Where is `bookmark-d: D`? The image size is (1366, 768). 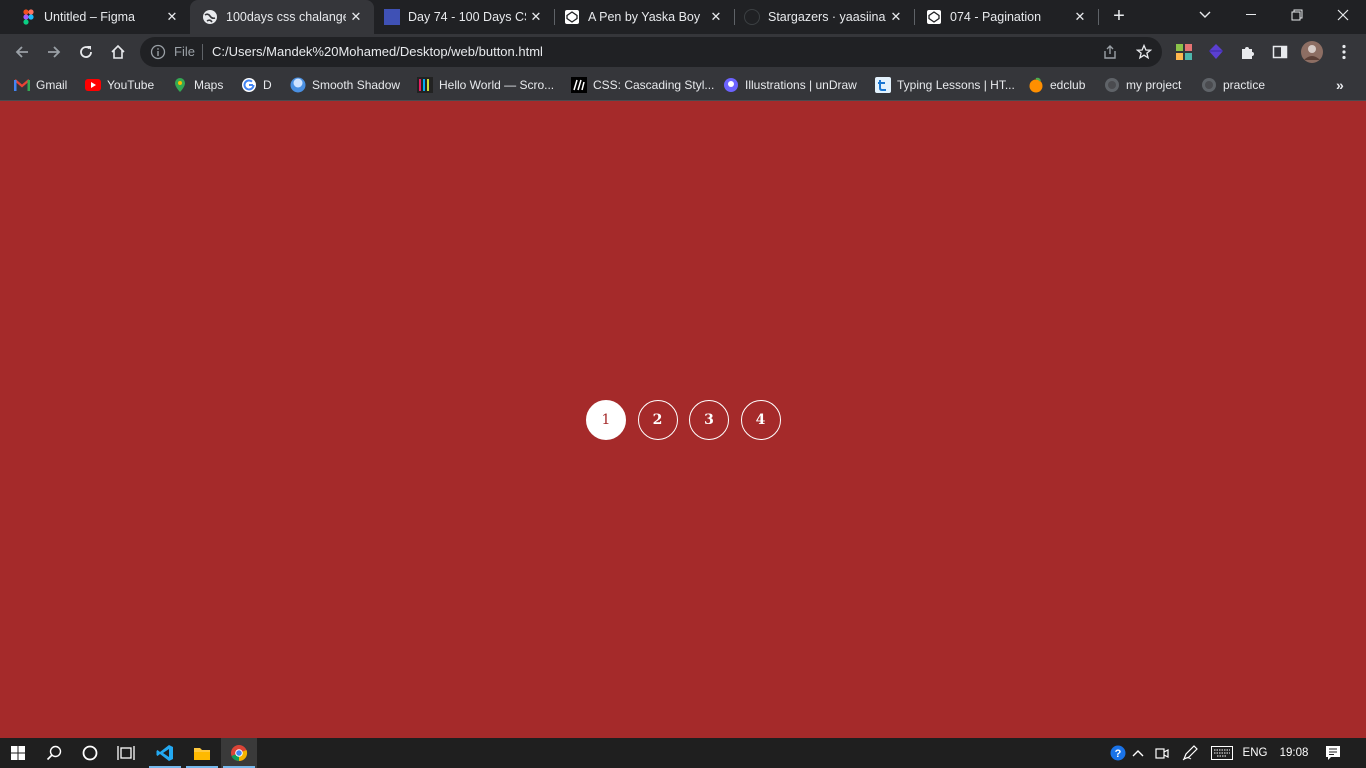 bookmark-d: D is located at coordinates (256, 85).